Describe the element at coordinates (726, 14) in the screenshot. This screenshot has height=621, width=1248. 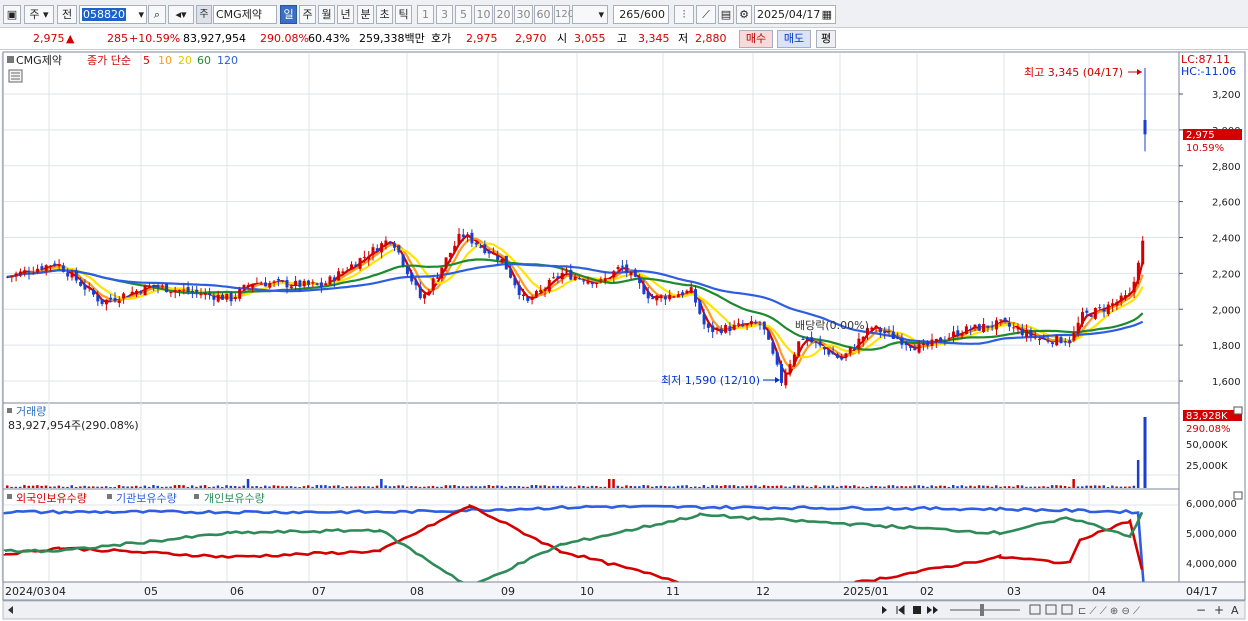
I see `save-icon: ▤` at that location.